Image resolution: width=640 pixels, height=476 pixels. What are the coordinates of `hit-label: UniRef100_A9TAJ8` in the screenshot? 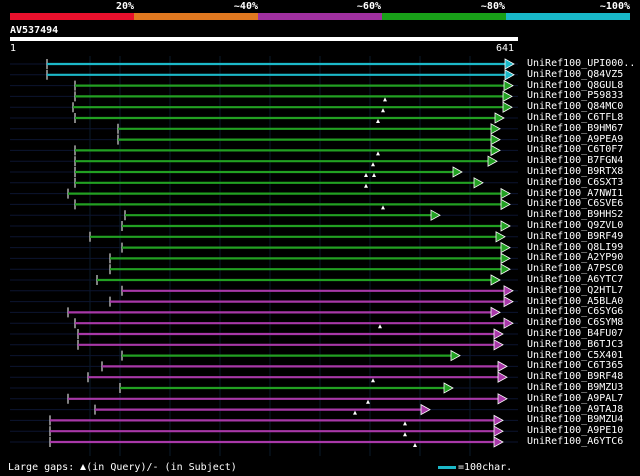 It's located at (575, 409).